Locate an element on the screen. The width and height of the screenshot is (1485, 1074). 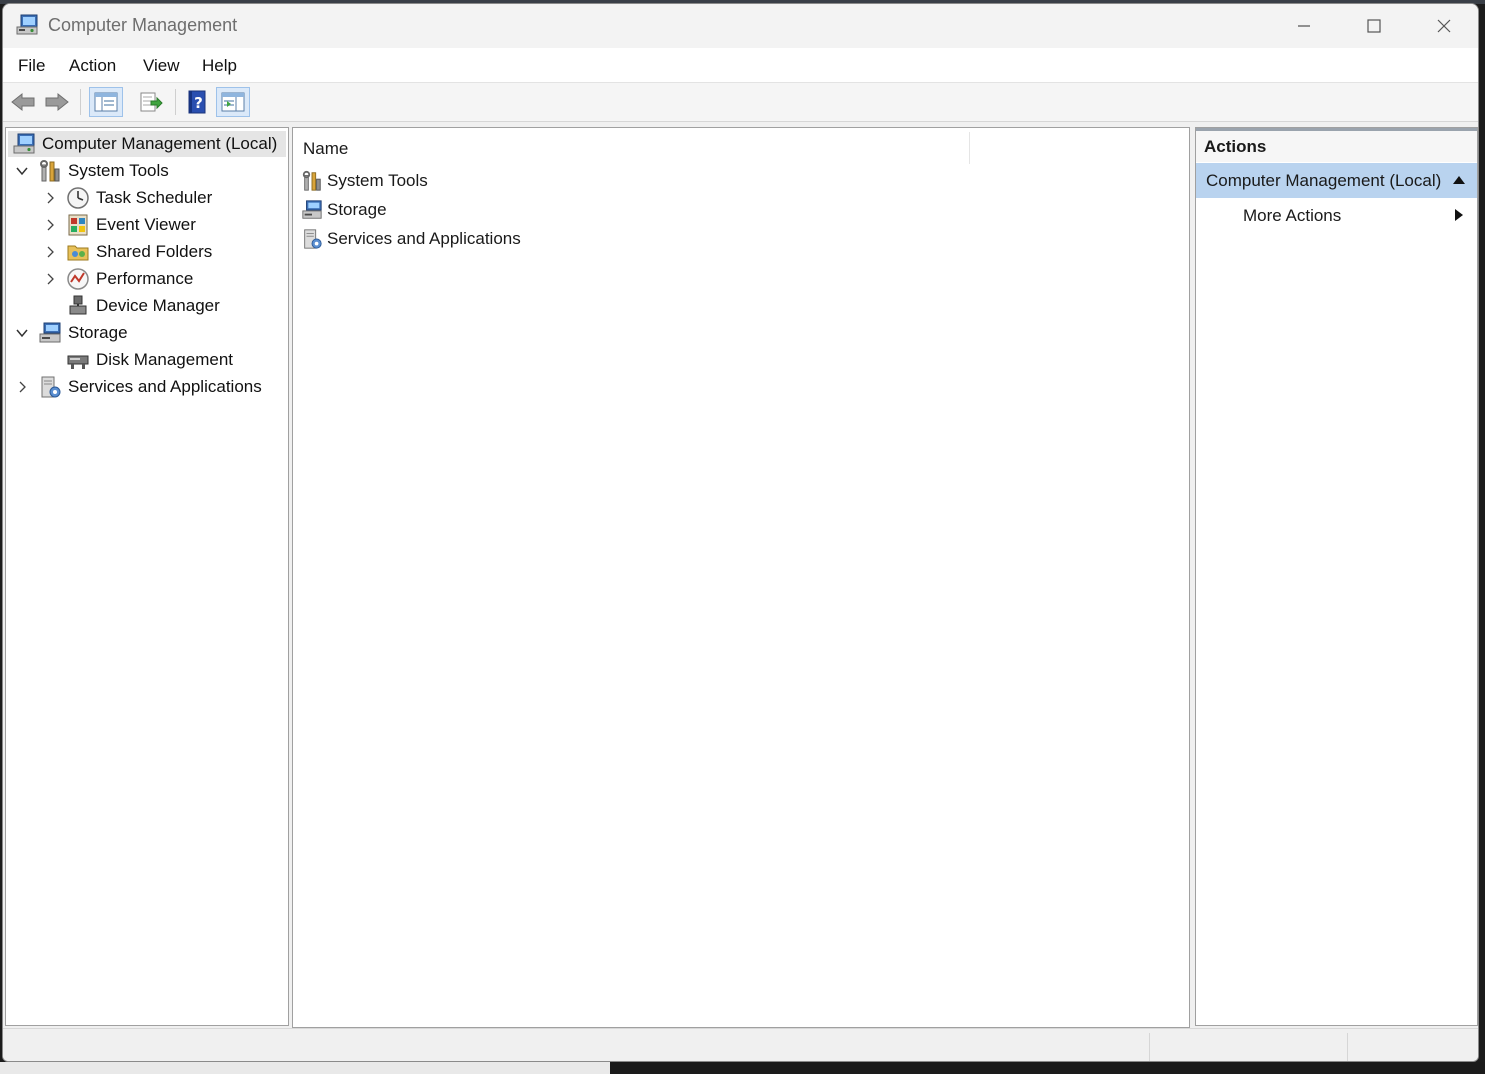
back-button is located at coordinates (23, 102).